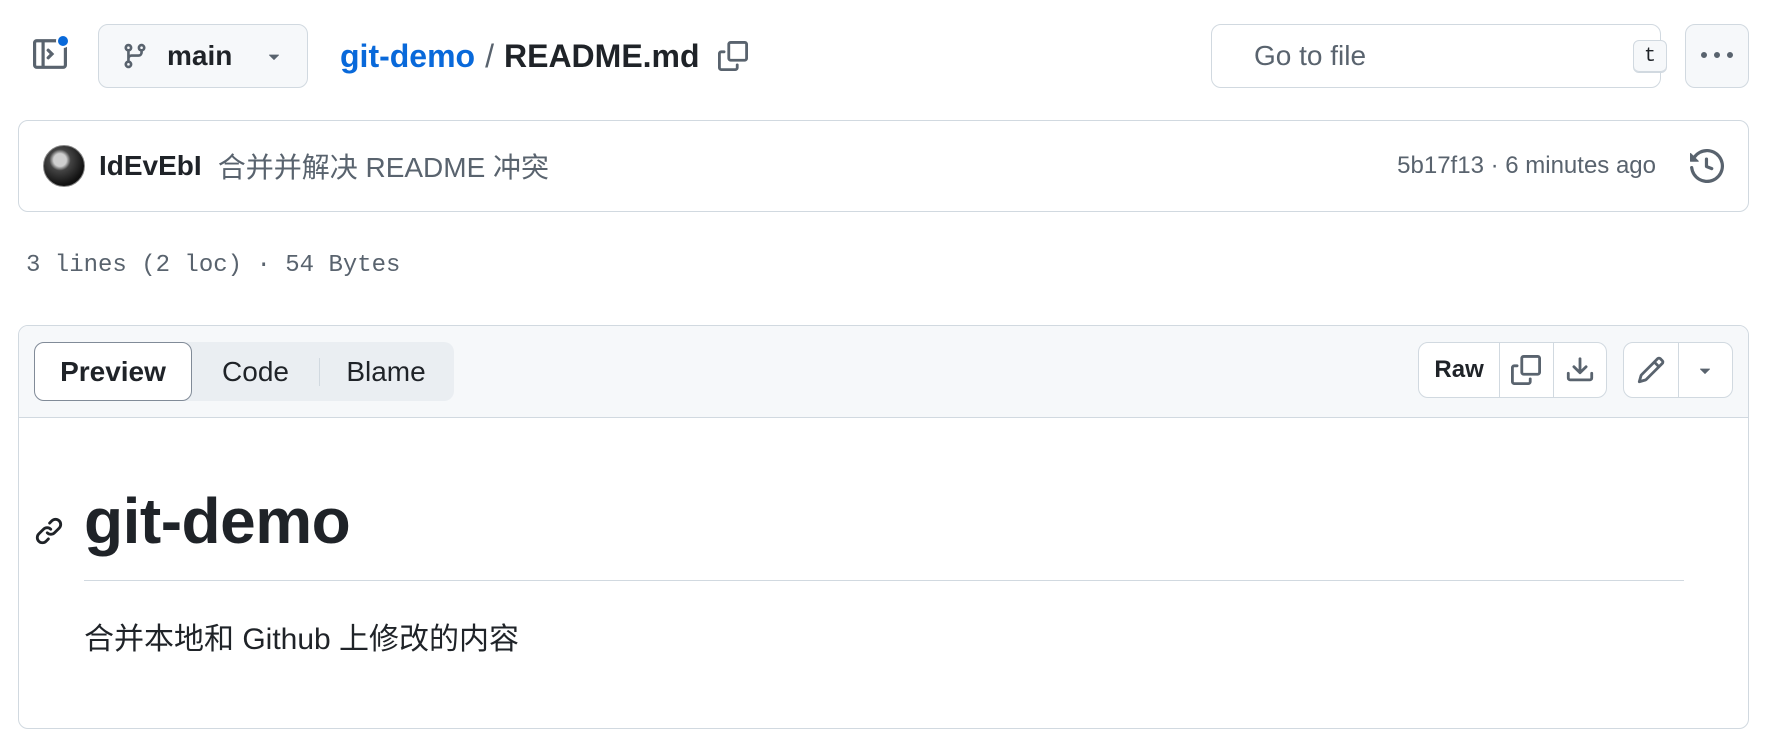  What do you see at coordinates (884, 580) in the screenshot?
I see `heading-divider` at bounding box center [884, 580].